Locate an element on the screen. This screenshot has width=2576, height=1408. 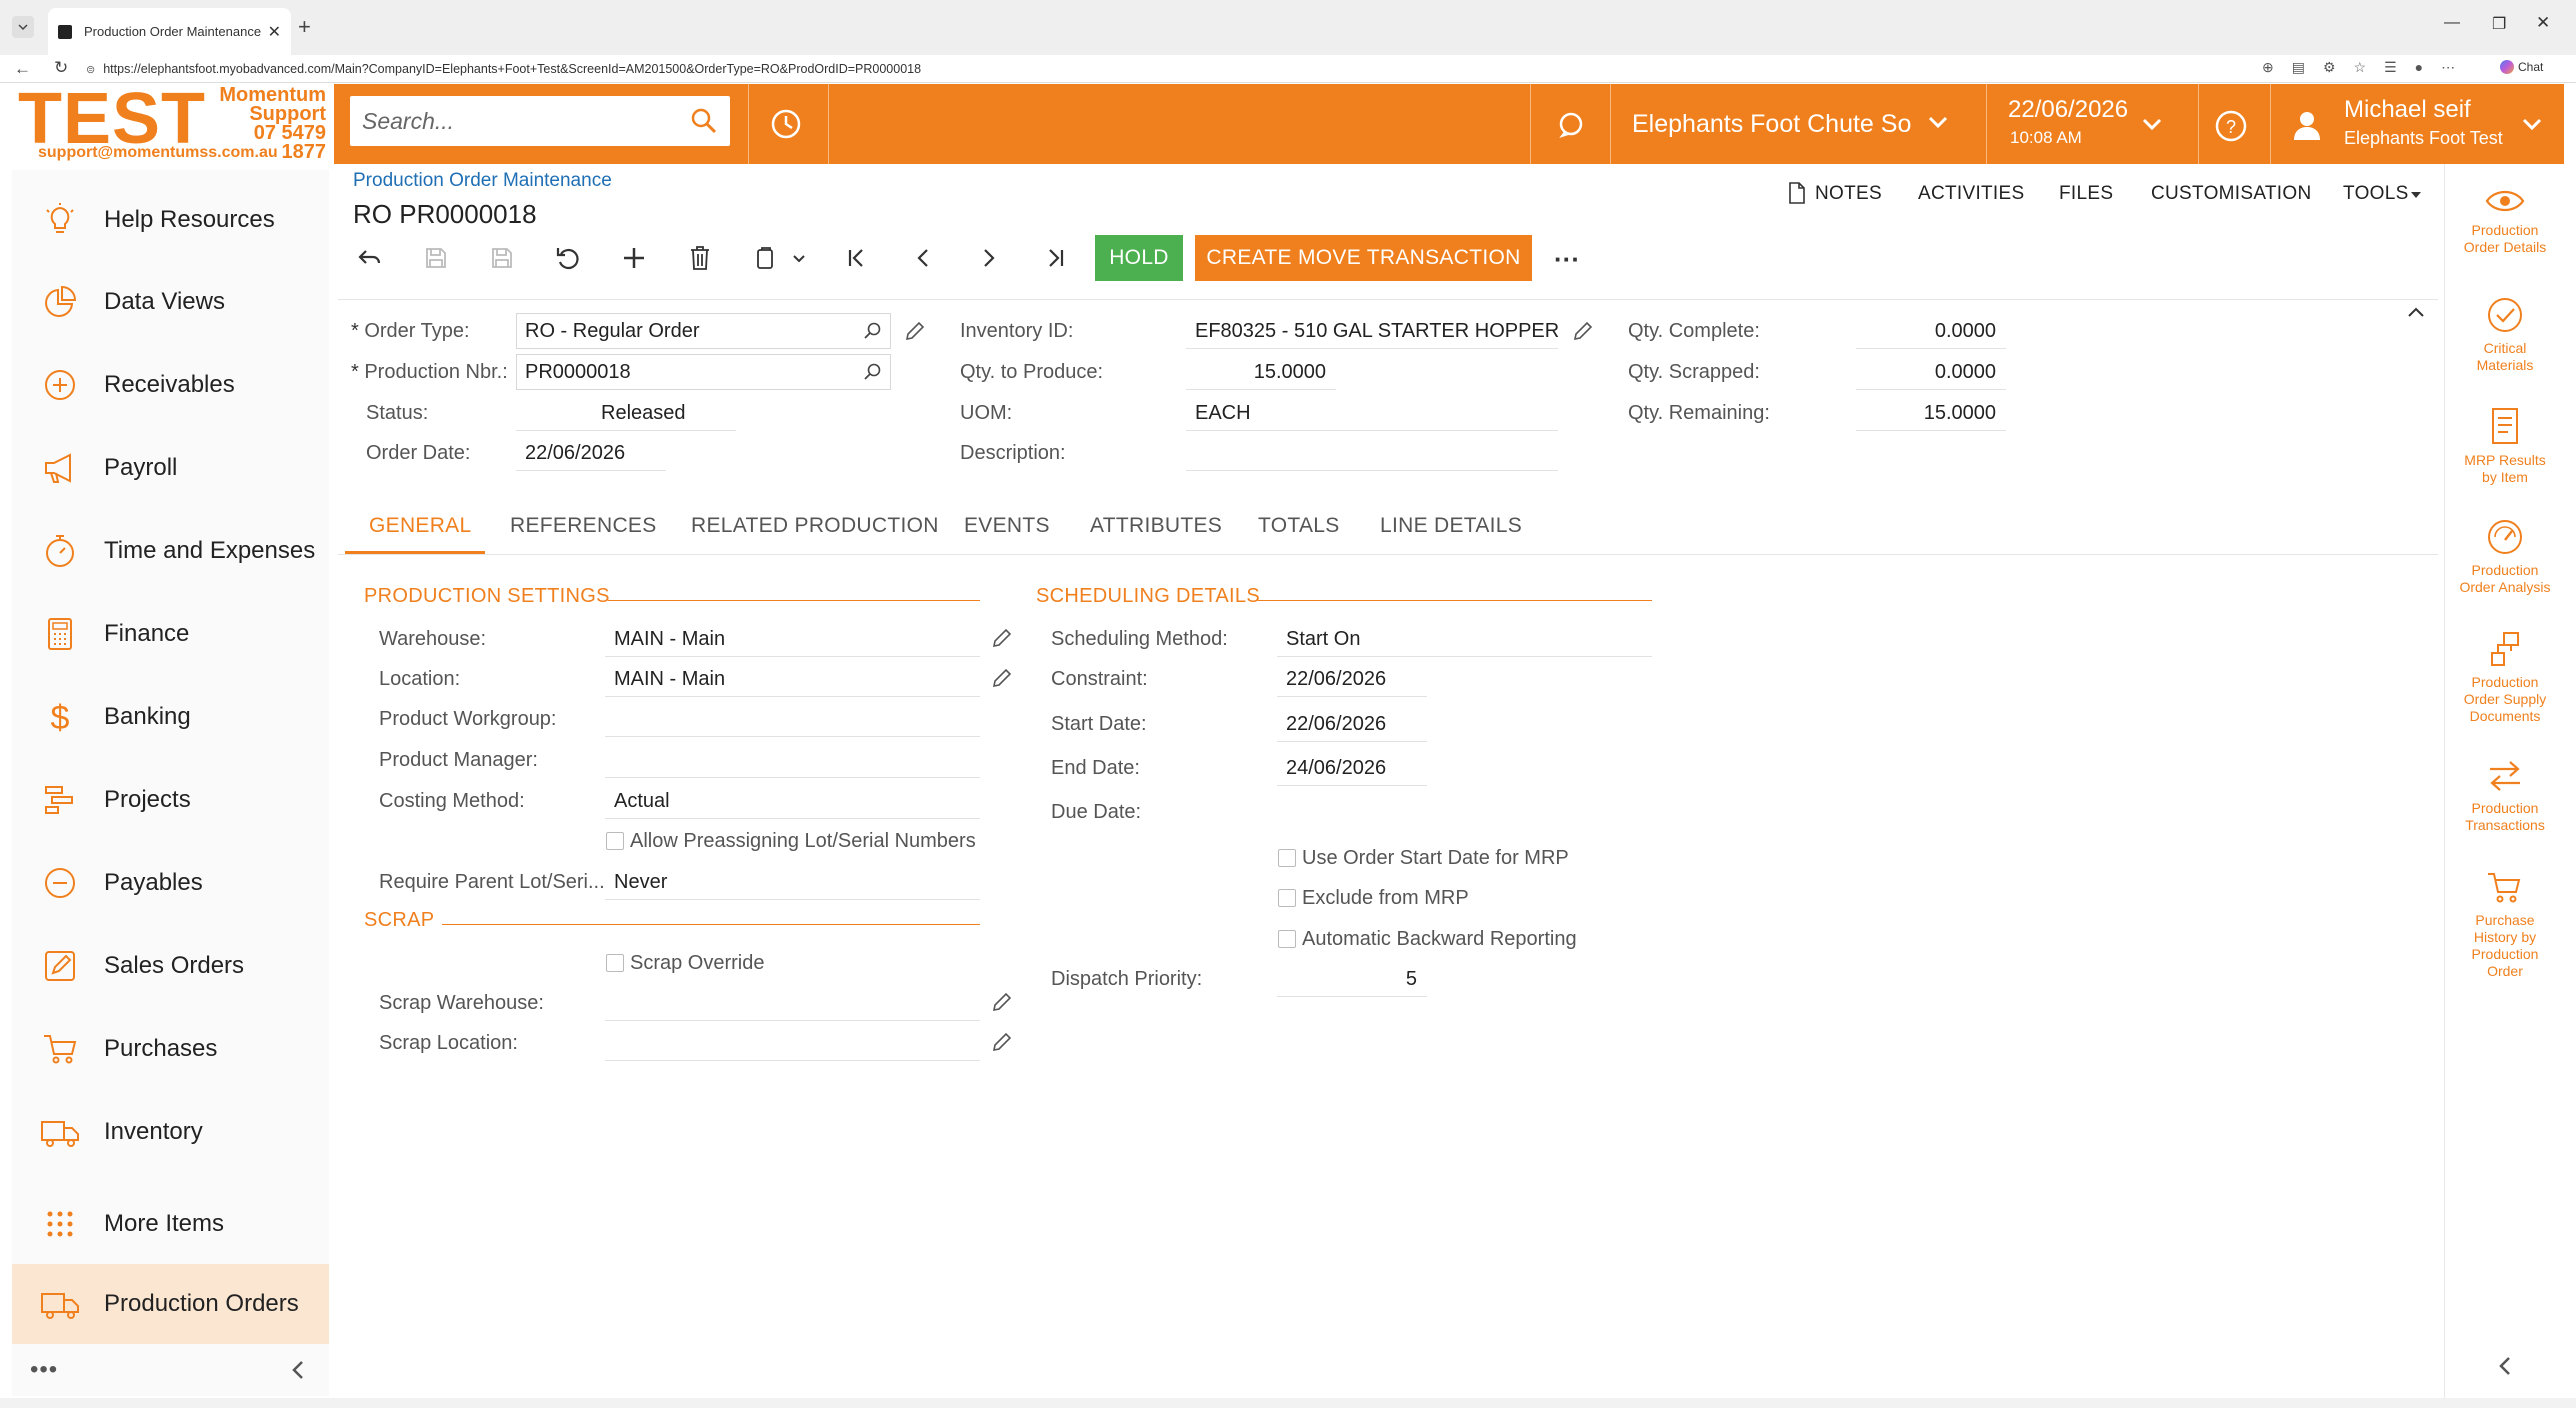
use-order-start-date-checkbox is located at coordinates (1287, 858).